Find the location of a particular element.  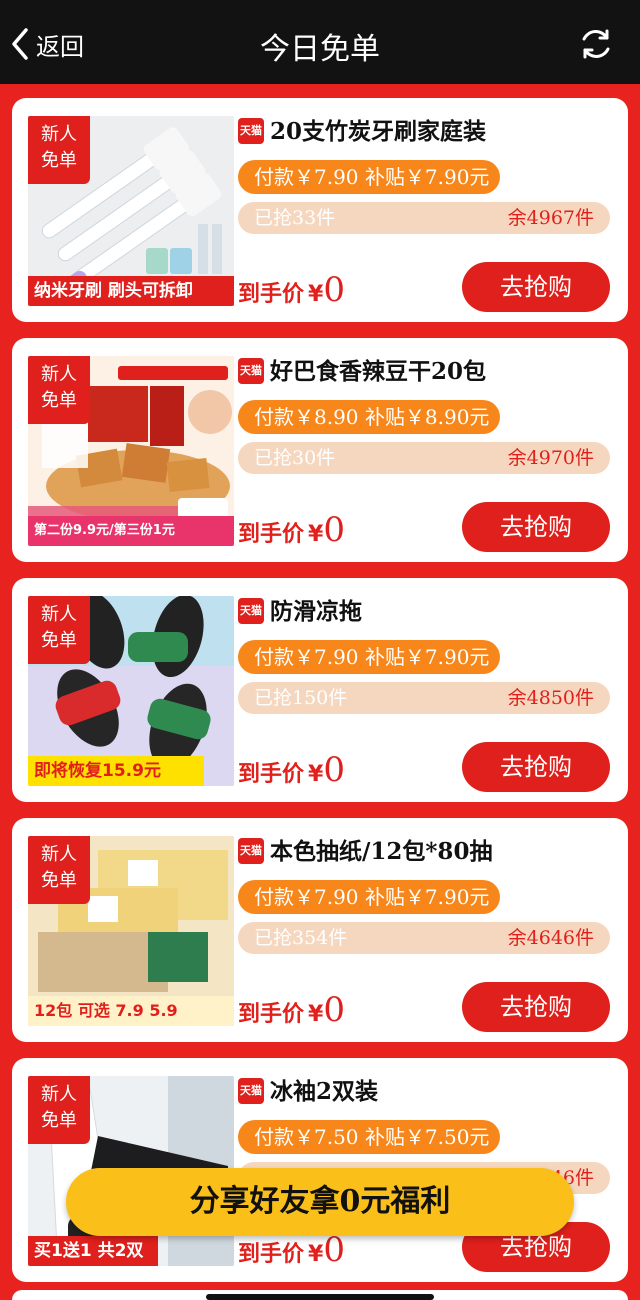

grabbed-count: 已抢33件 is located at coordinates (295, 218).